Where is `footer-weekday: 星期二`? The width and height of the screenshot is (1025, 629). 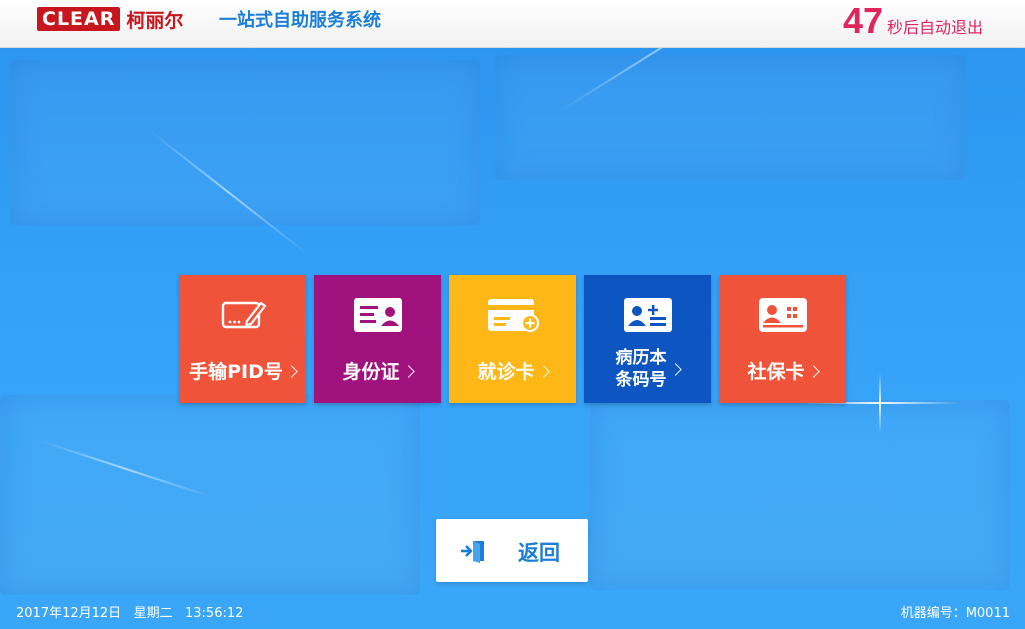 footer-weekday: 星期二 is located at coordinates (153, 613).